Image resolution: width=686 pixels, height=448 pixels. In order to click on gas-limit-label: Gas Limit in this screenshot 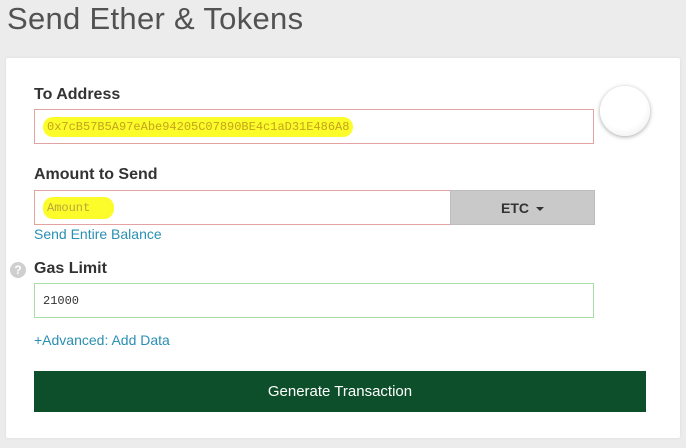, I will do `click(70, 268)`.